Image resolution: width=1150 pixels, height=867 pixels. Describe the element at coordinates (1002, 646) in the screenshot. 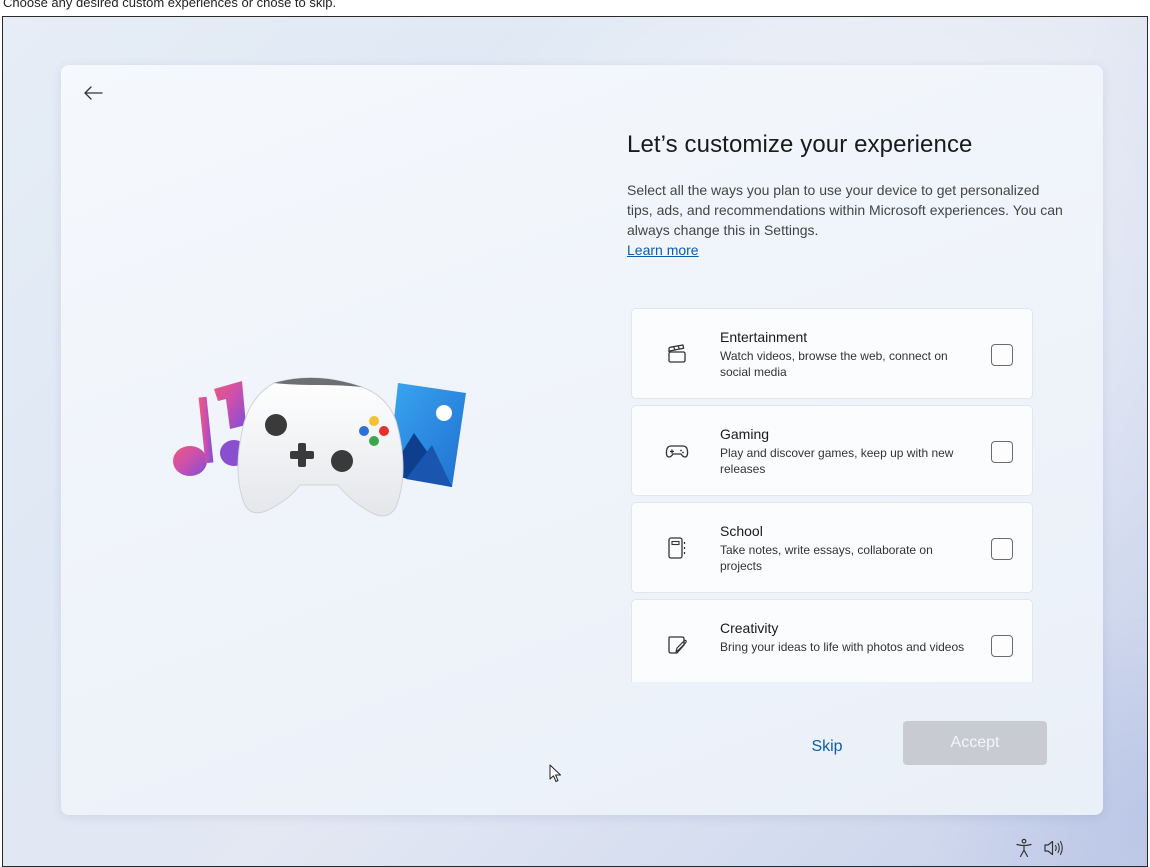

I see `creativity-checkbox` at that location.